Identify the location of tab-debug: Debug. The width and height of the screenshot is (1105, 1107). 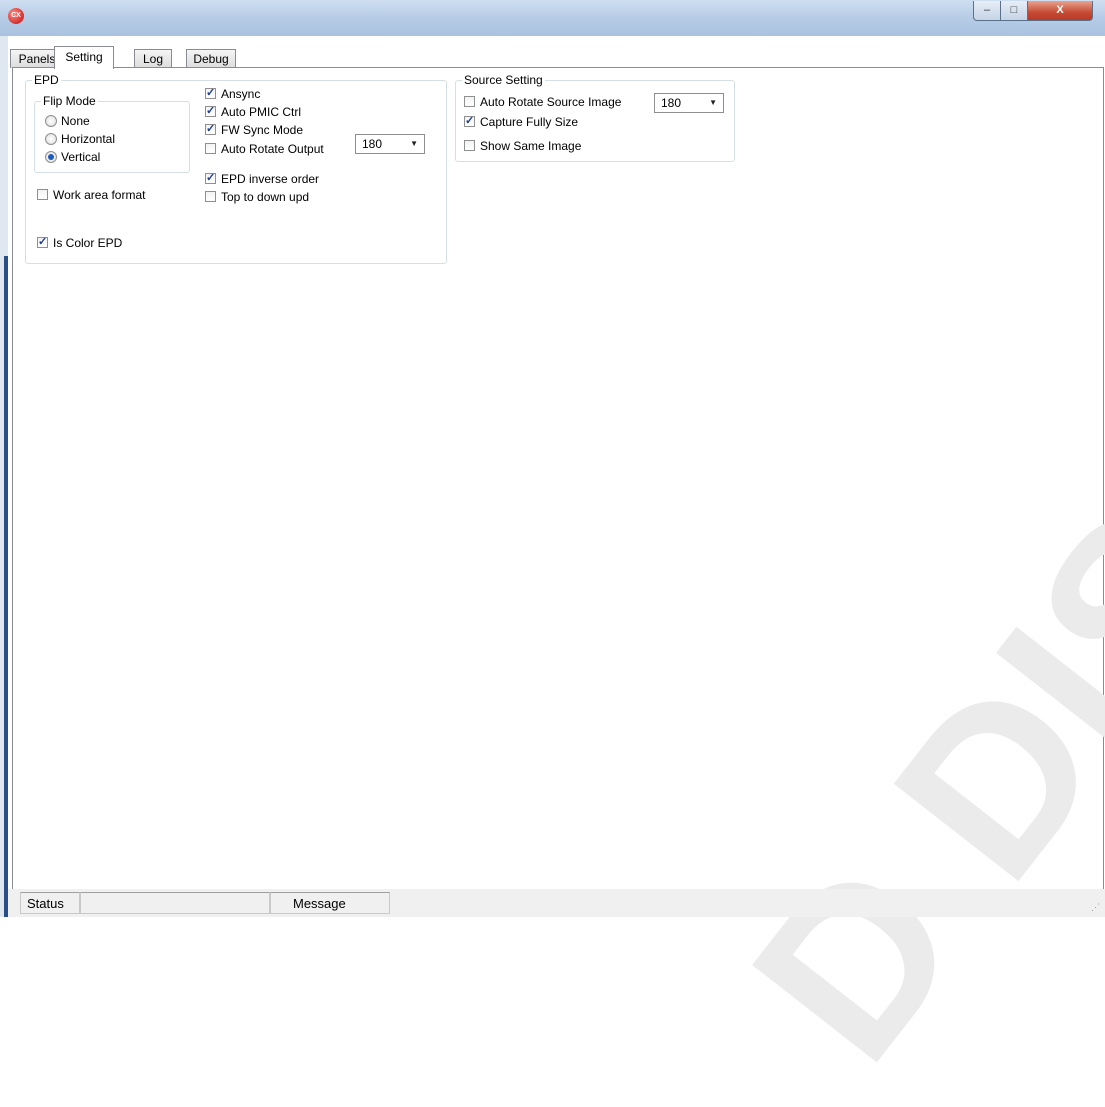
(211, 58).